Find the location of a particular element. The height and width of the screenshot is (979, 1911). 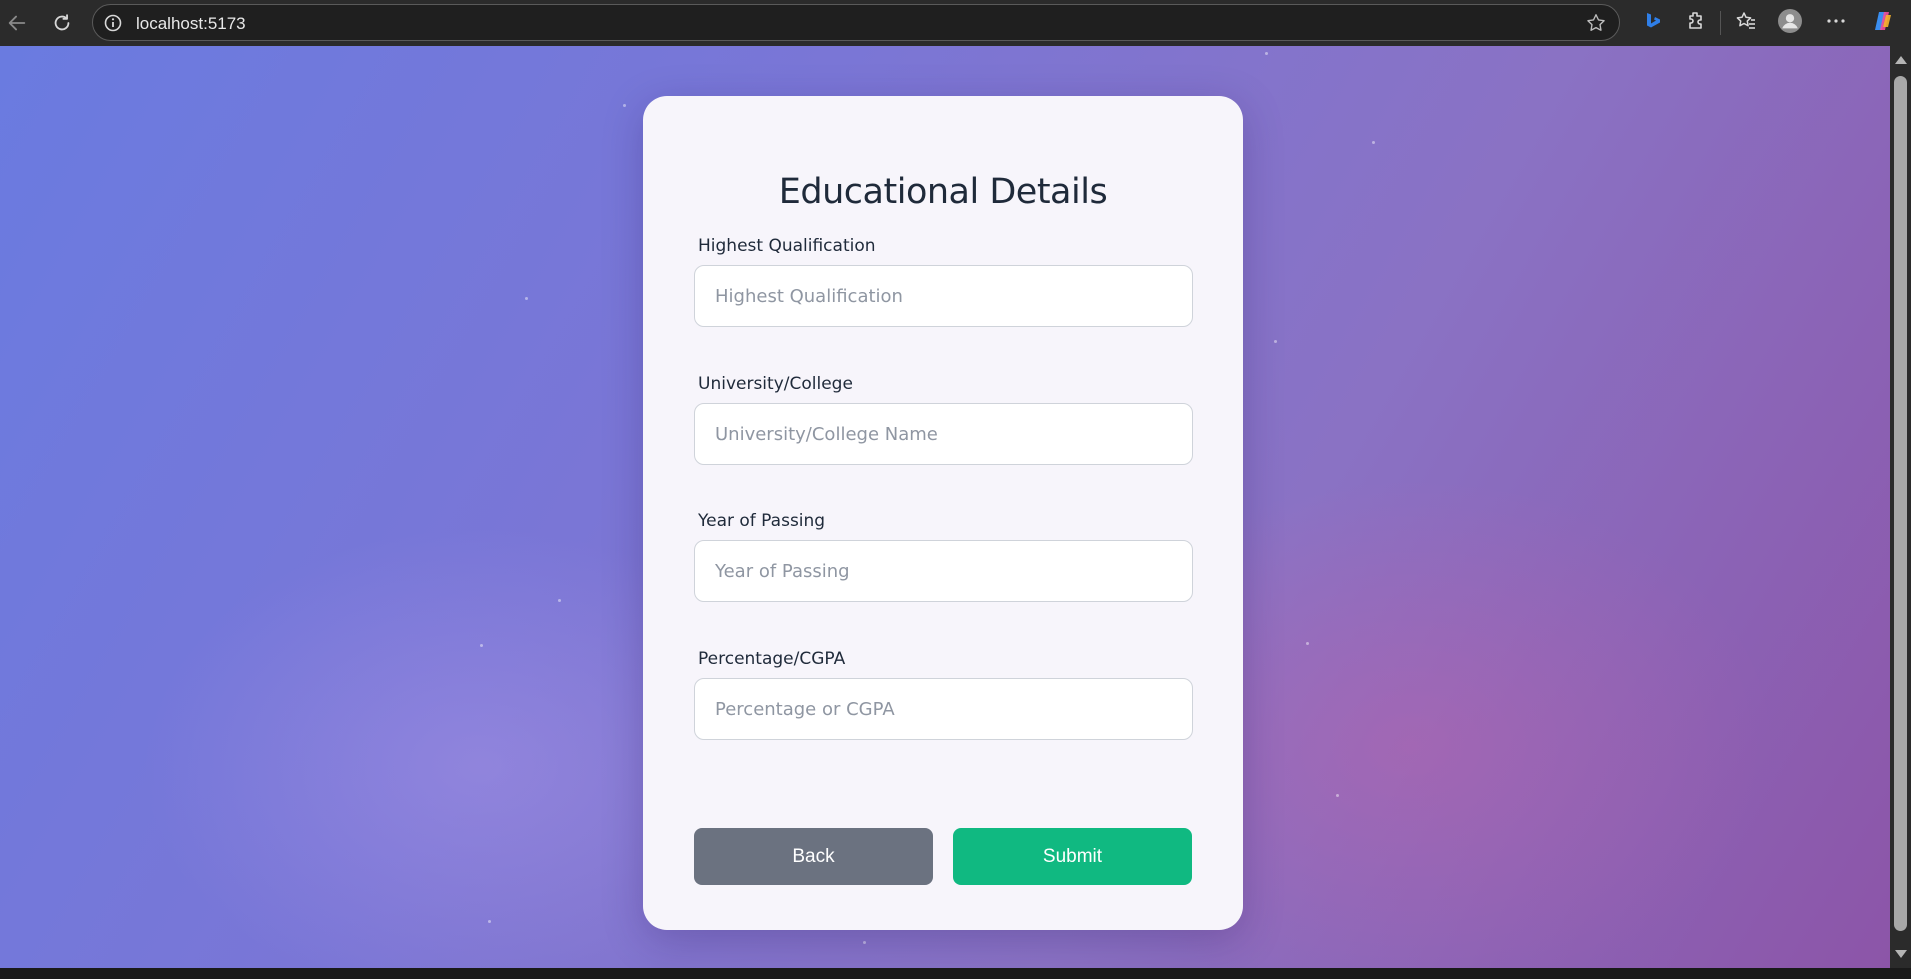

scrollbar-thumb is located at coordinates (1900, 503).